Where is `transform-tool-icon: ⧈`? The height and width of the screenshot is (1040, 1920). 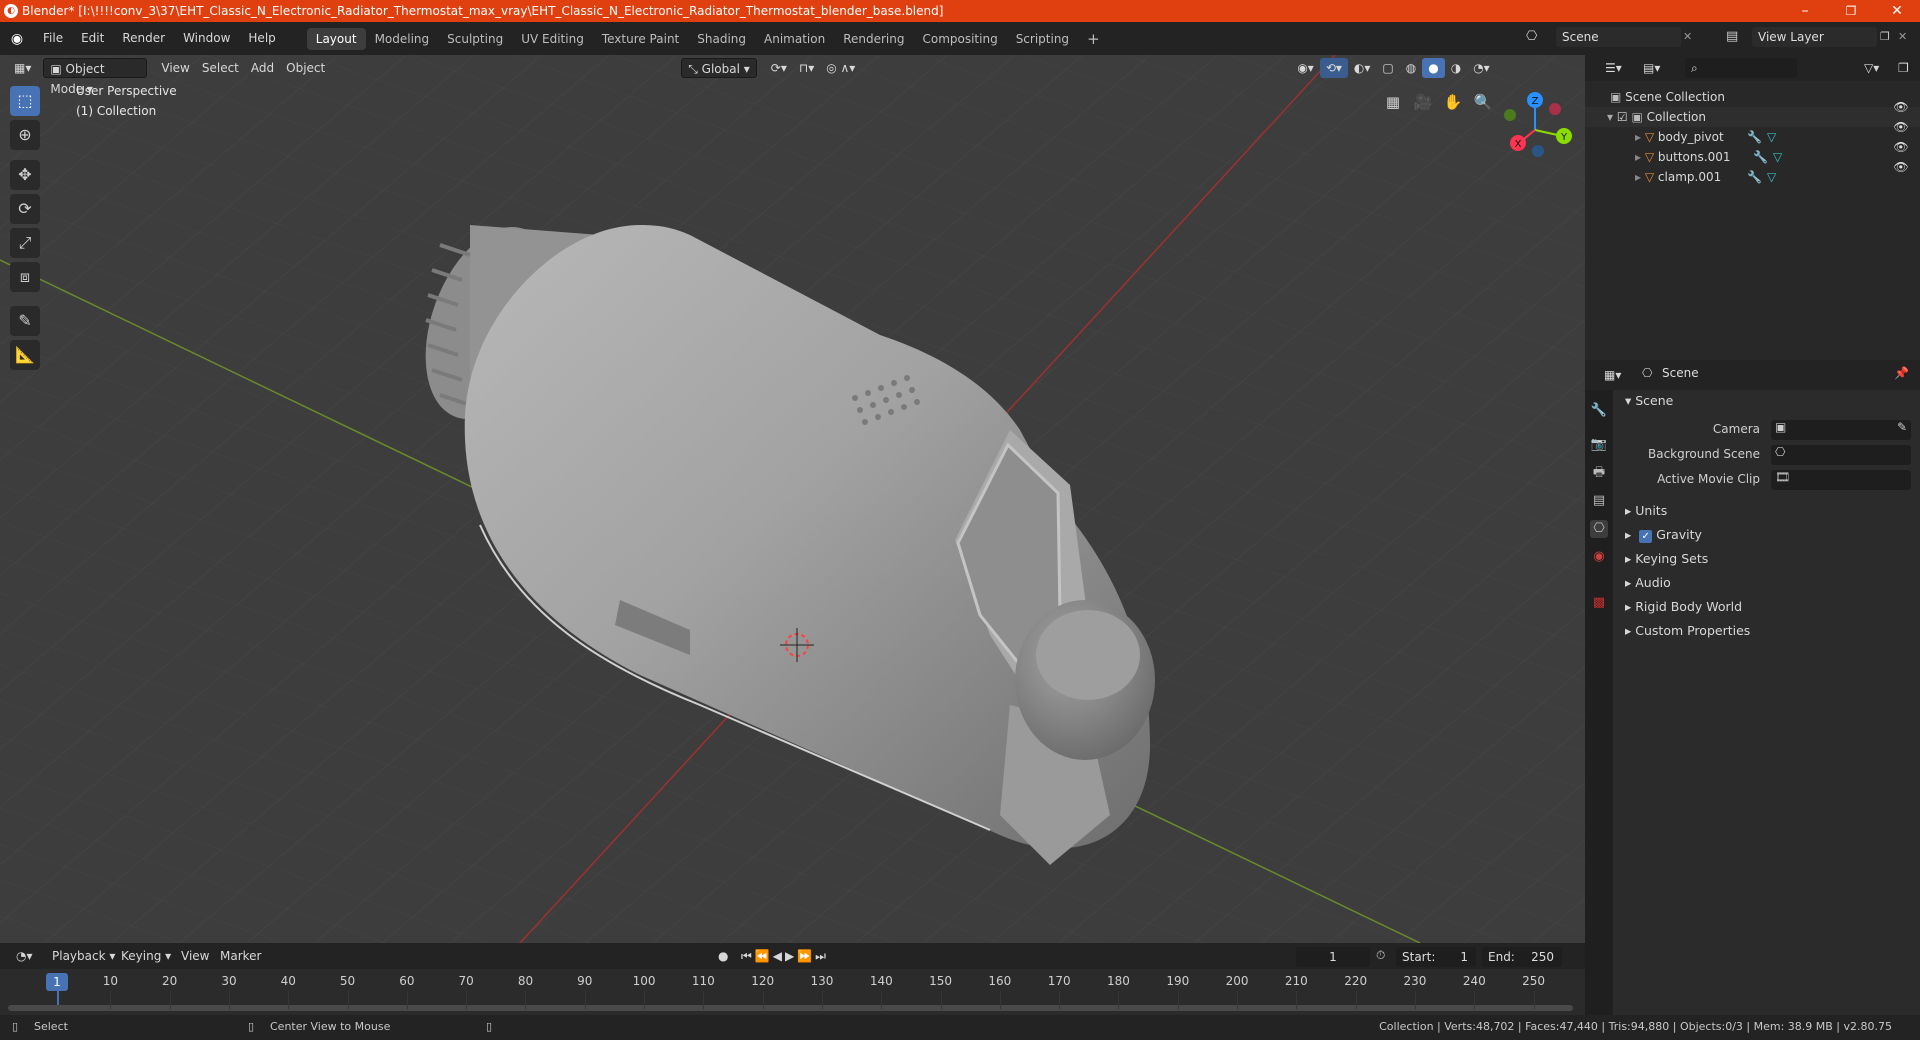
transform-tool-icon: ⧈ is located at coordinates (25, 277).